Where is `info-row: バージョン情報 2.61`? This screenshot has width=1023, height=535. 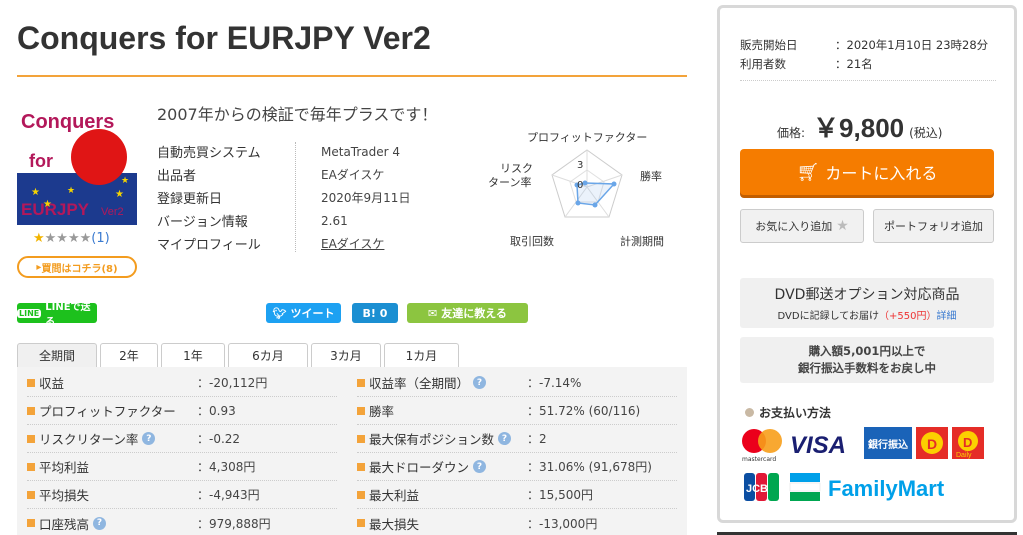 info-row: バージョン情報 2.61 is located at coordinates (252, 222).